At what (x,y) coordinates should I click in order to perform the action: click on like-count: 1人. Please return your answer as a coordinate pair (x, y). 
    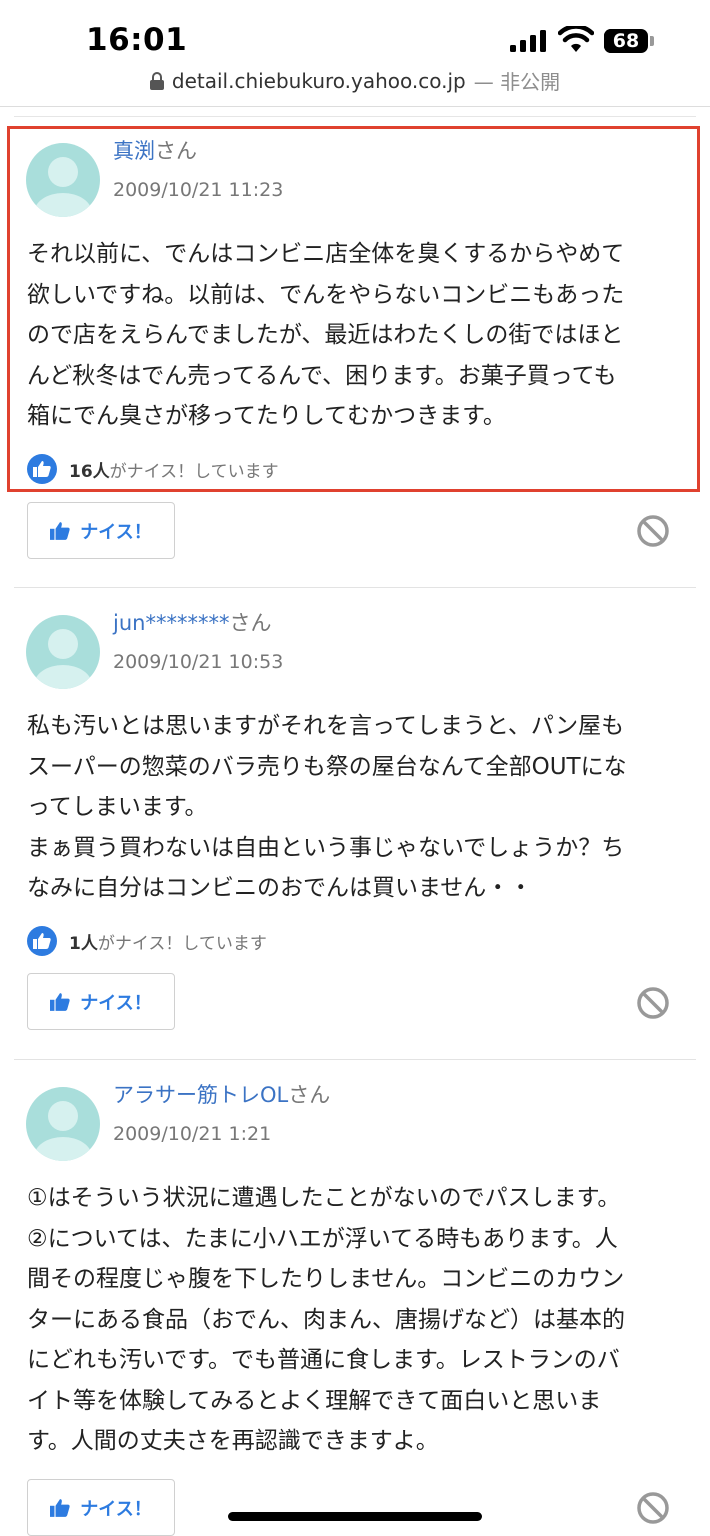
    Looking at the image, I should click on (83, 943).